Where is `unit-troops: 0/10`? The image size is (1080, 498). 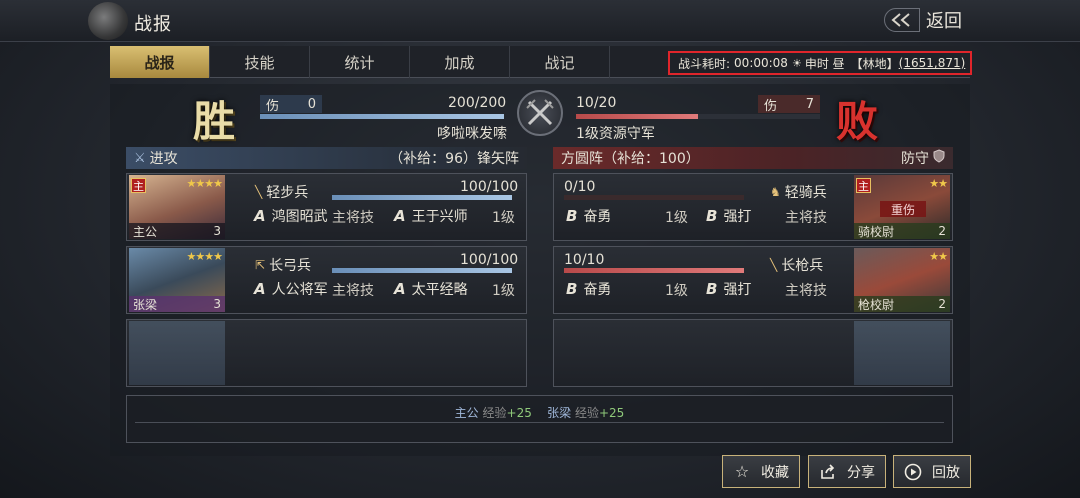 unit-troops: 0/10 is located at coordinates (580, 187).